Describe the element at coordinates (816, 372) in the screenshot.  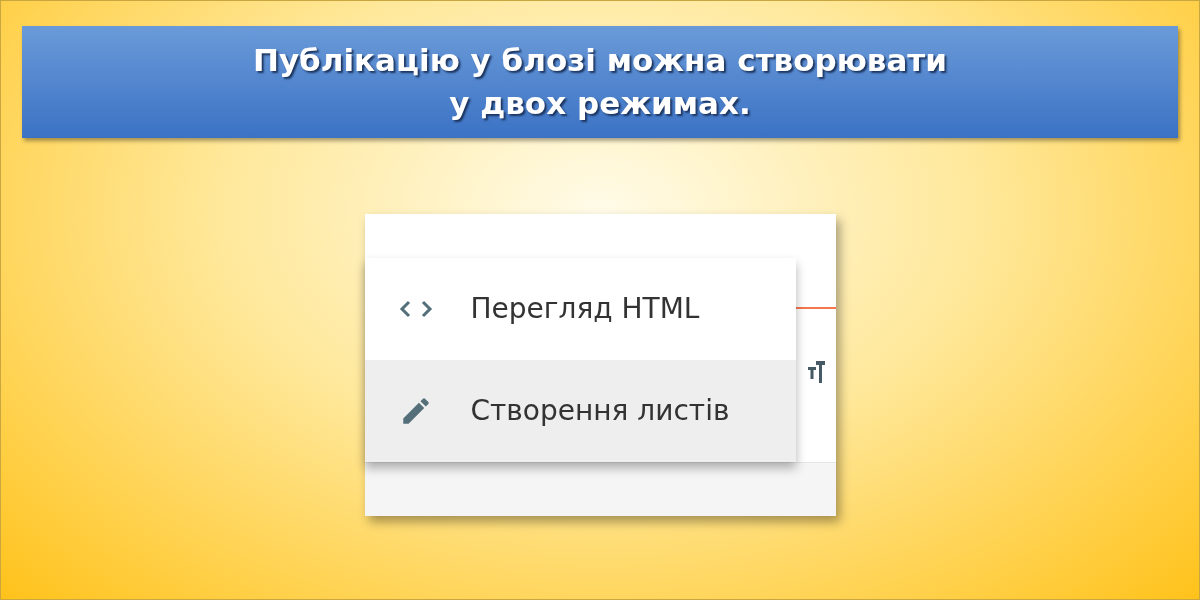
I see `font-size-icon` at that location.